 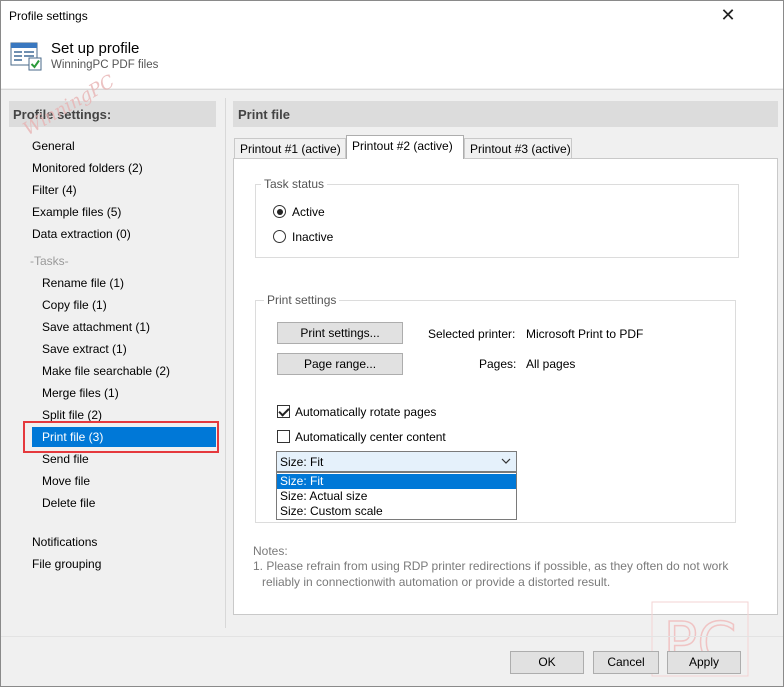 I want to click on selected-printer-label: Selected printer:, so click(x=472, y=334).